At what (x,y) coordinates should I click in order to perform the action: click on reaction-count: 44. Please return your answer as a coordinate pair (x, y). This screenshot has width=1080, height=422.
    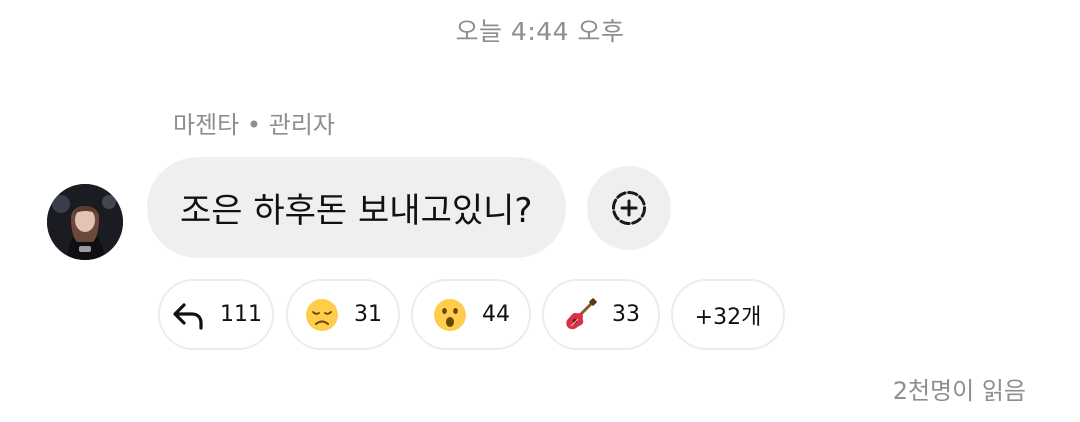
    Looking at the image, I should click on (496, 314).